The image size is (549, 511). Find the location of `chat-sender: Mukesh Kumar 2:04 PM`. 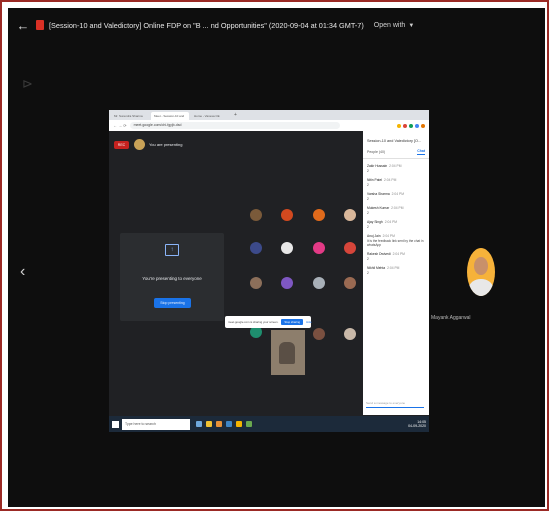

chat-sender: Mukesh Kumar 2:04 PM is located at coordinates (396, 208).